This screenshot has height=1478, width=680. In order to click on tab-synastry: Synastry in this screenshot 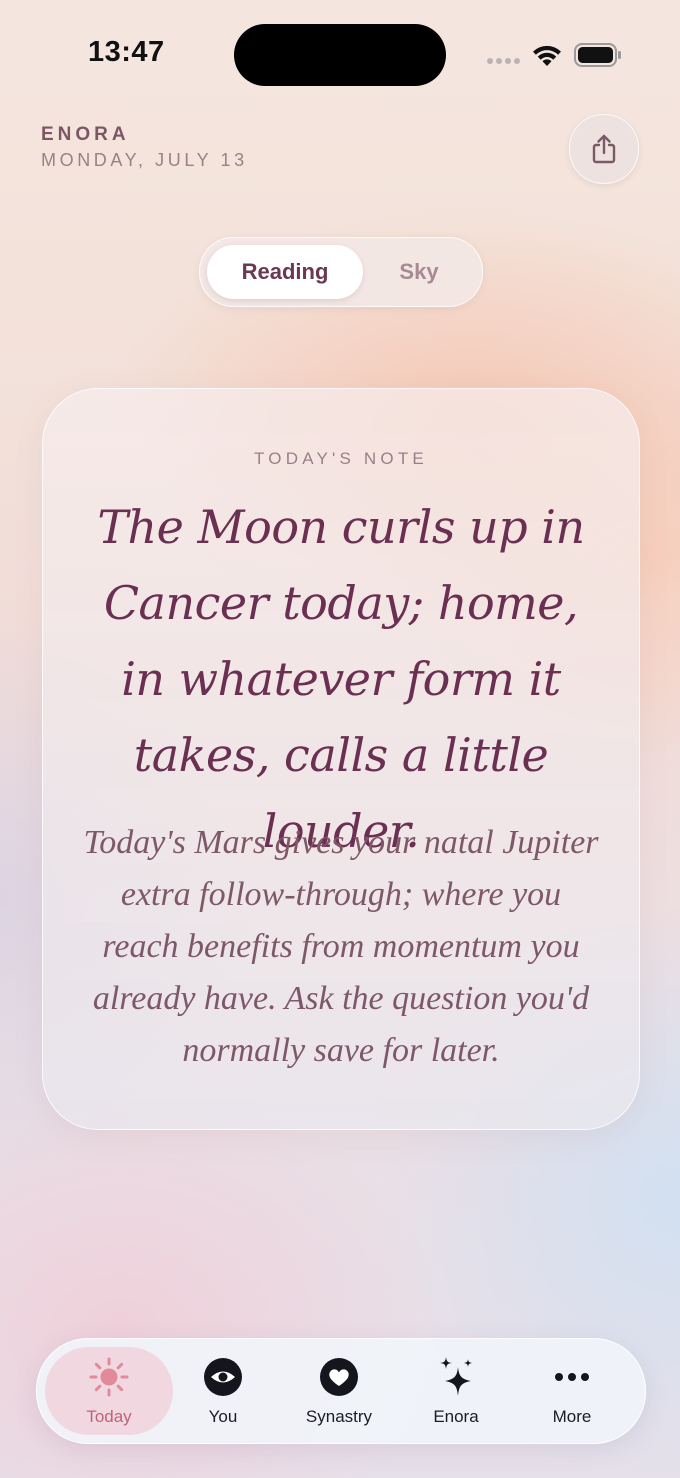, I will do `click(339, 1391)`.